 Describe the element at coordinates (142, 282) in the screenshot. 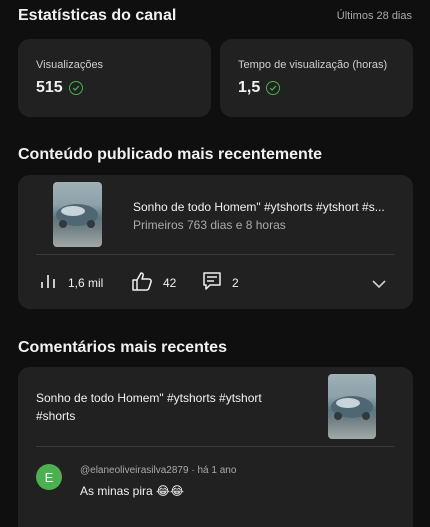

I see `thumbs-up-icon` at that location.